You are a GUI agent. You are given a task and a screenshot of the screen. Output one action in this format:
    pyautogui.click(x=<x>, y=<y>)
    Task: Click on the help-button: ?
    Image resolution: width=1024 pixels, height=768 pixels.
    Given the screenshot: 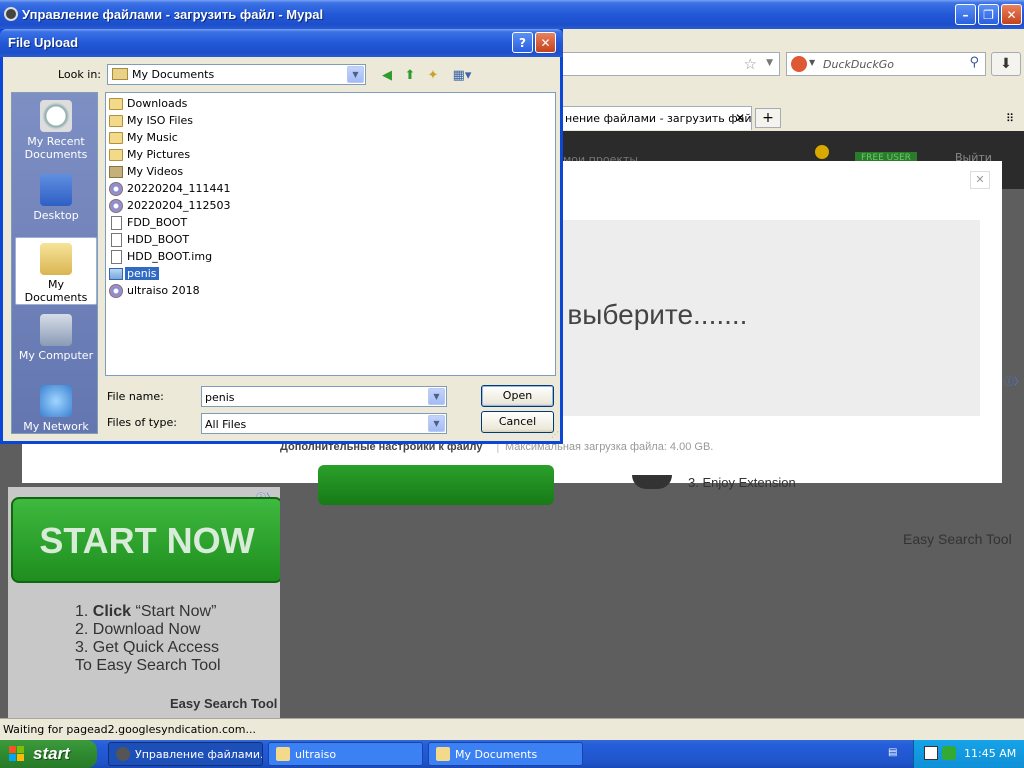 What is the action you would take?
    pyautogui.click(x=522, y=42)
    